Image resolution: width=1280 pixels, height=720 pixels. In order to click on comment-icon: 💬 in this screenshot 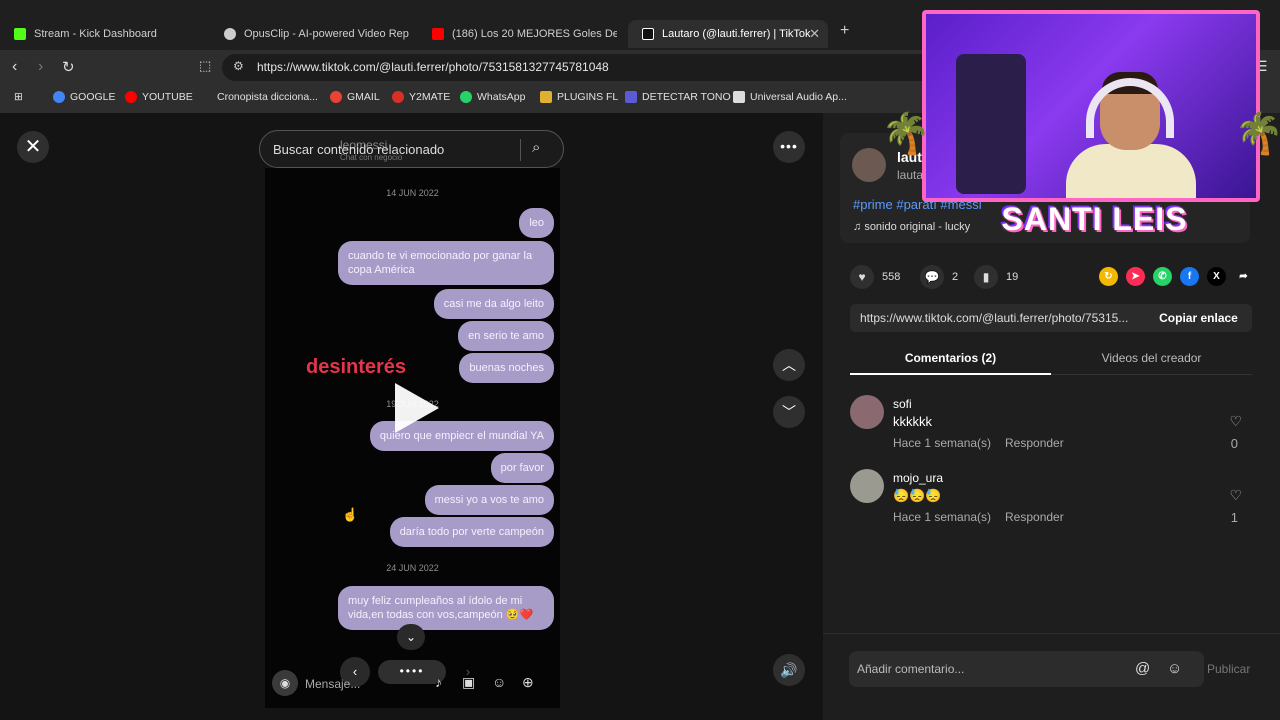, I will do `click(932, 277)`.